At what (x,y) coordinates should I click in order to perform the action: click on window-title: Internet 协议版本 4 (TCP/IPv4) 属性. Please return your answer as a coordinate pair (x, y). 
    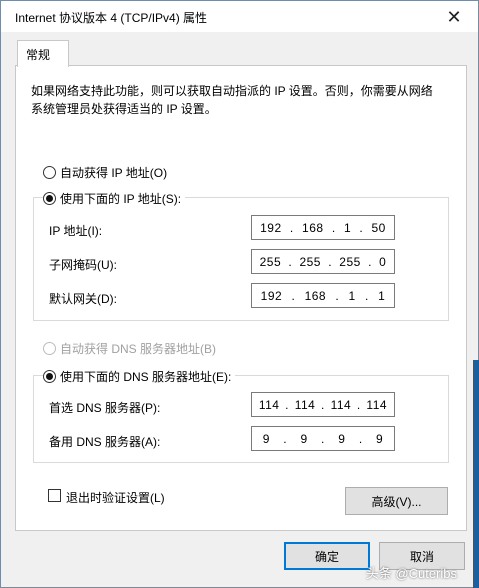
    Looking at the image, I should click on (111, 18).